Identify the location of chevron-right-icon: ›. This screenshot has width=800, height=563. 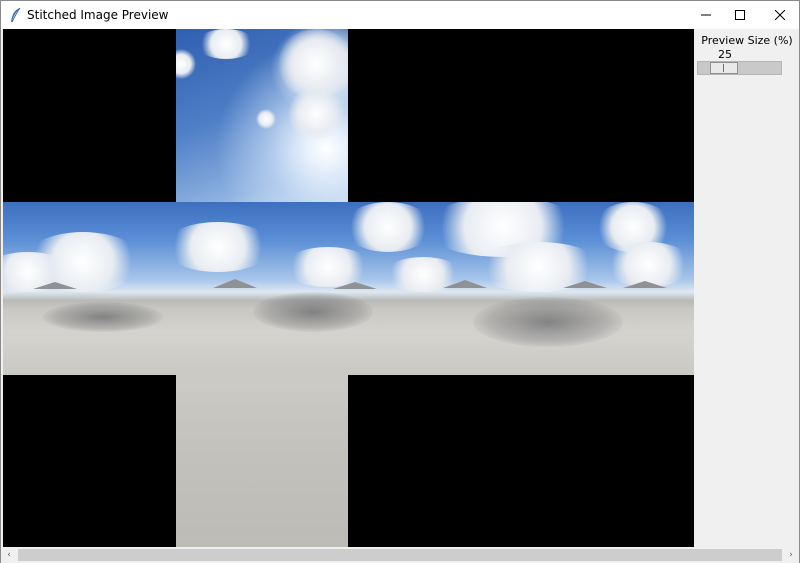
(791, 555).